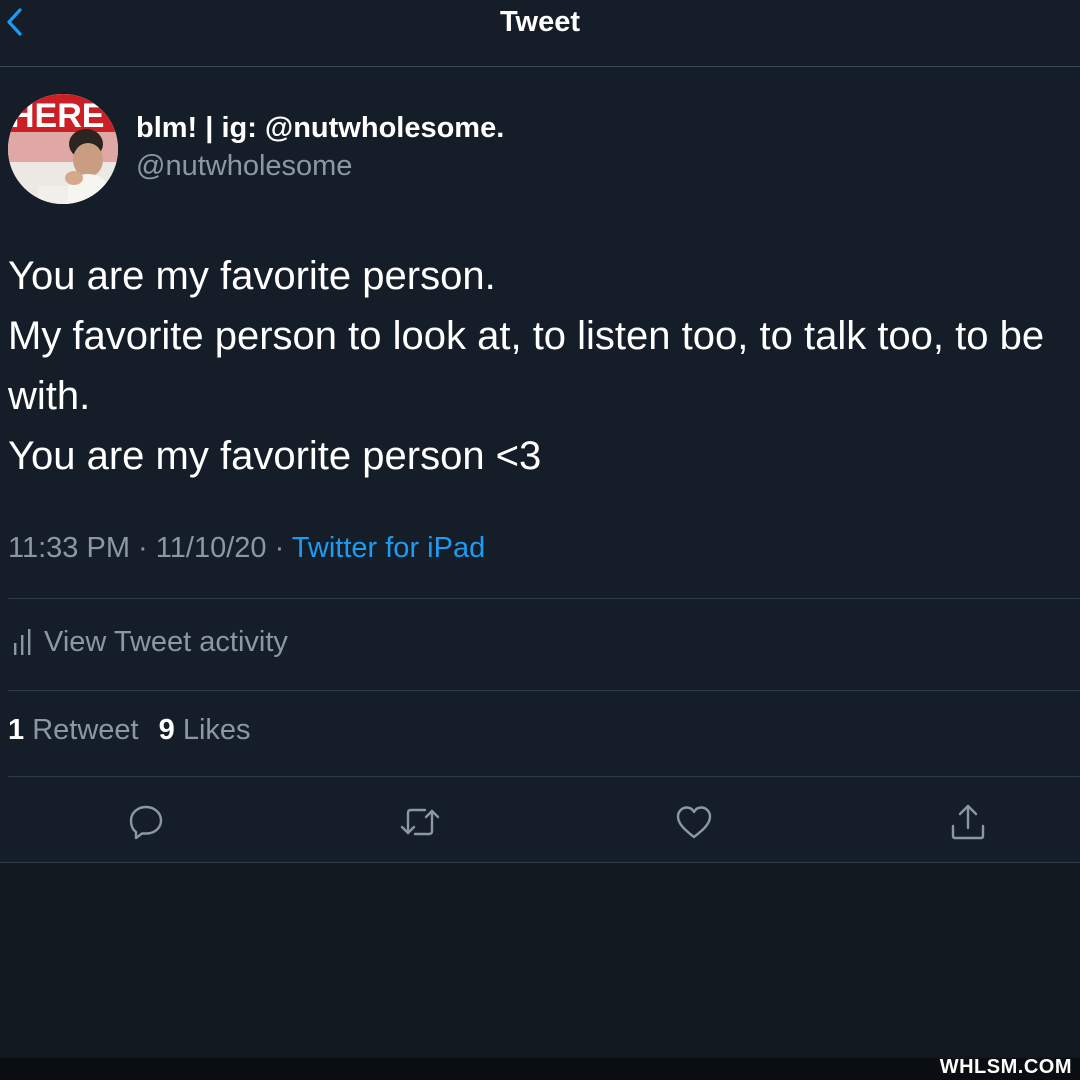  What do you see at coordinates (85, 730) in the screenshot?
I see `retweets-label: Retweet` at bounding box center [85, 730].